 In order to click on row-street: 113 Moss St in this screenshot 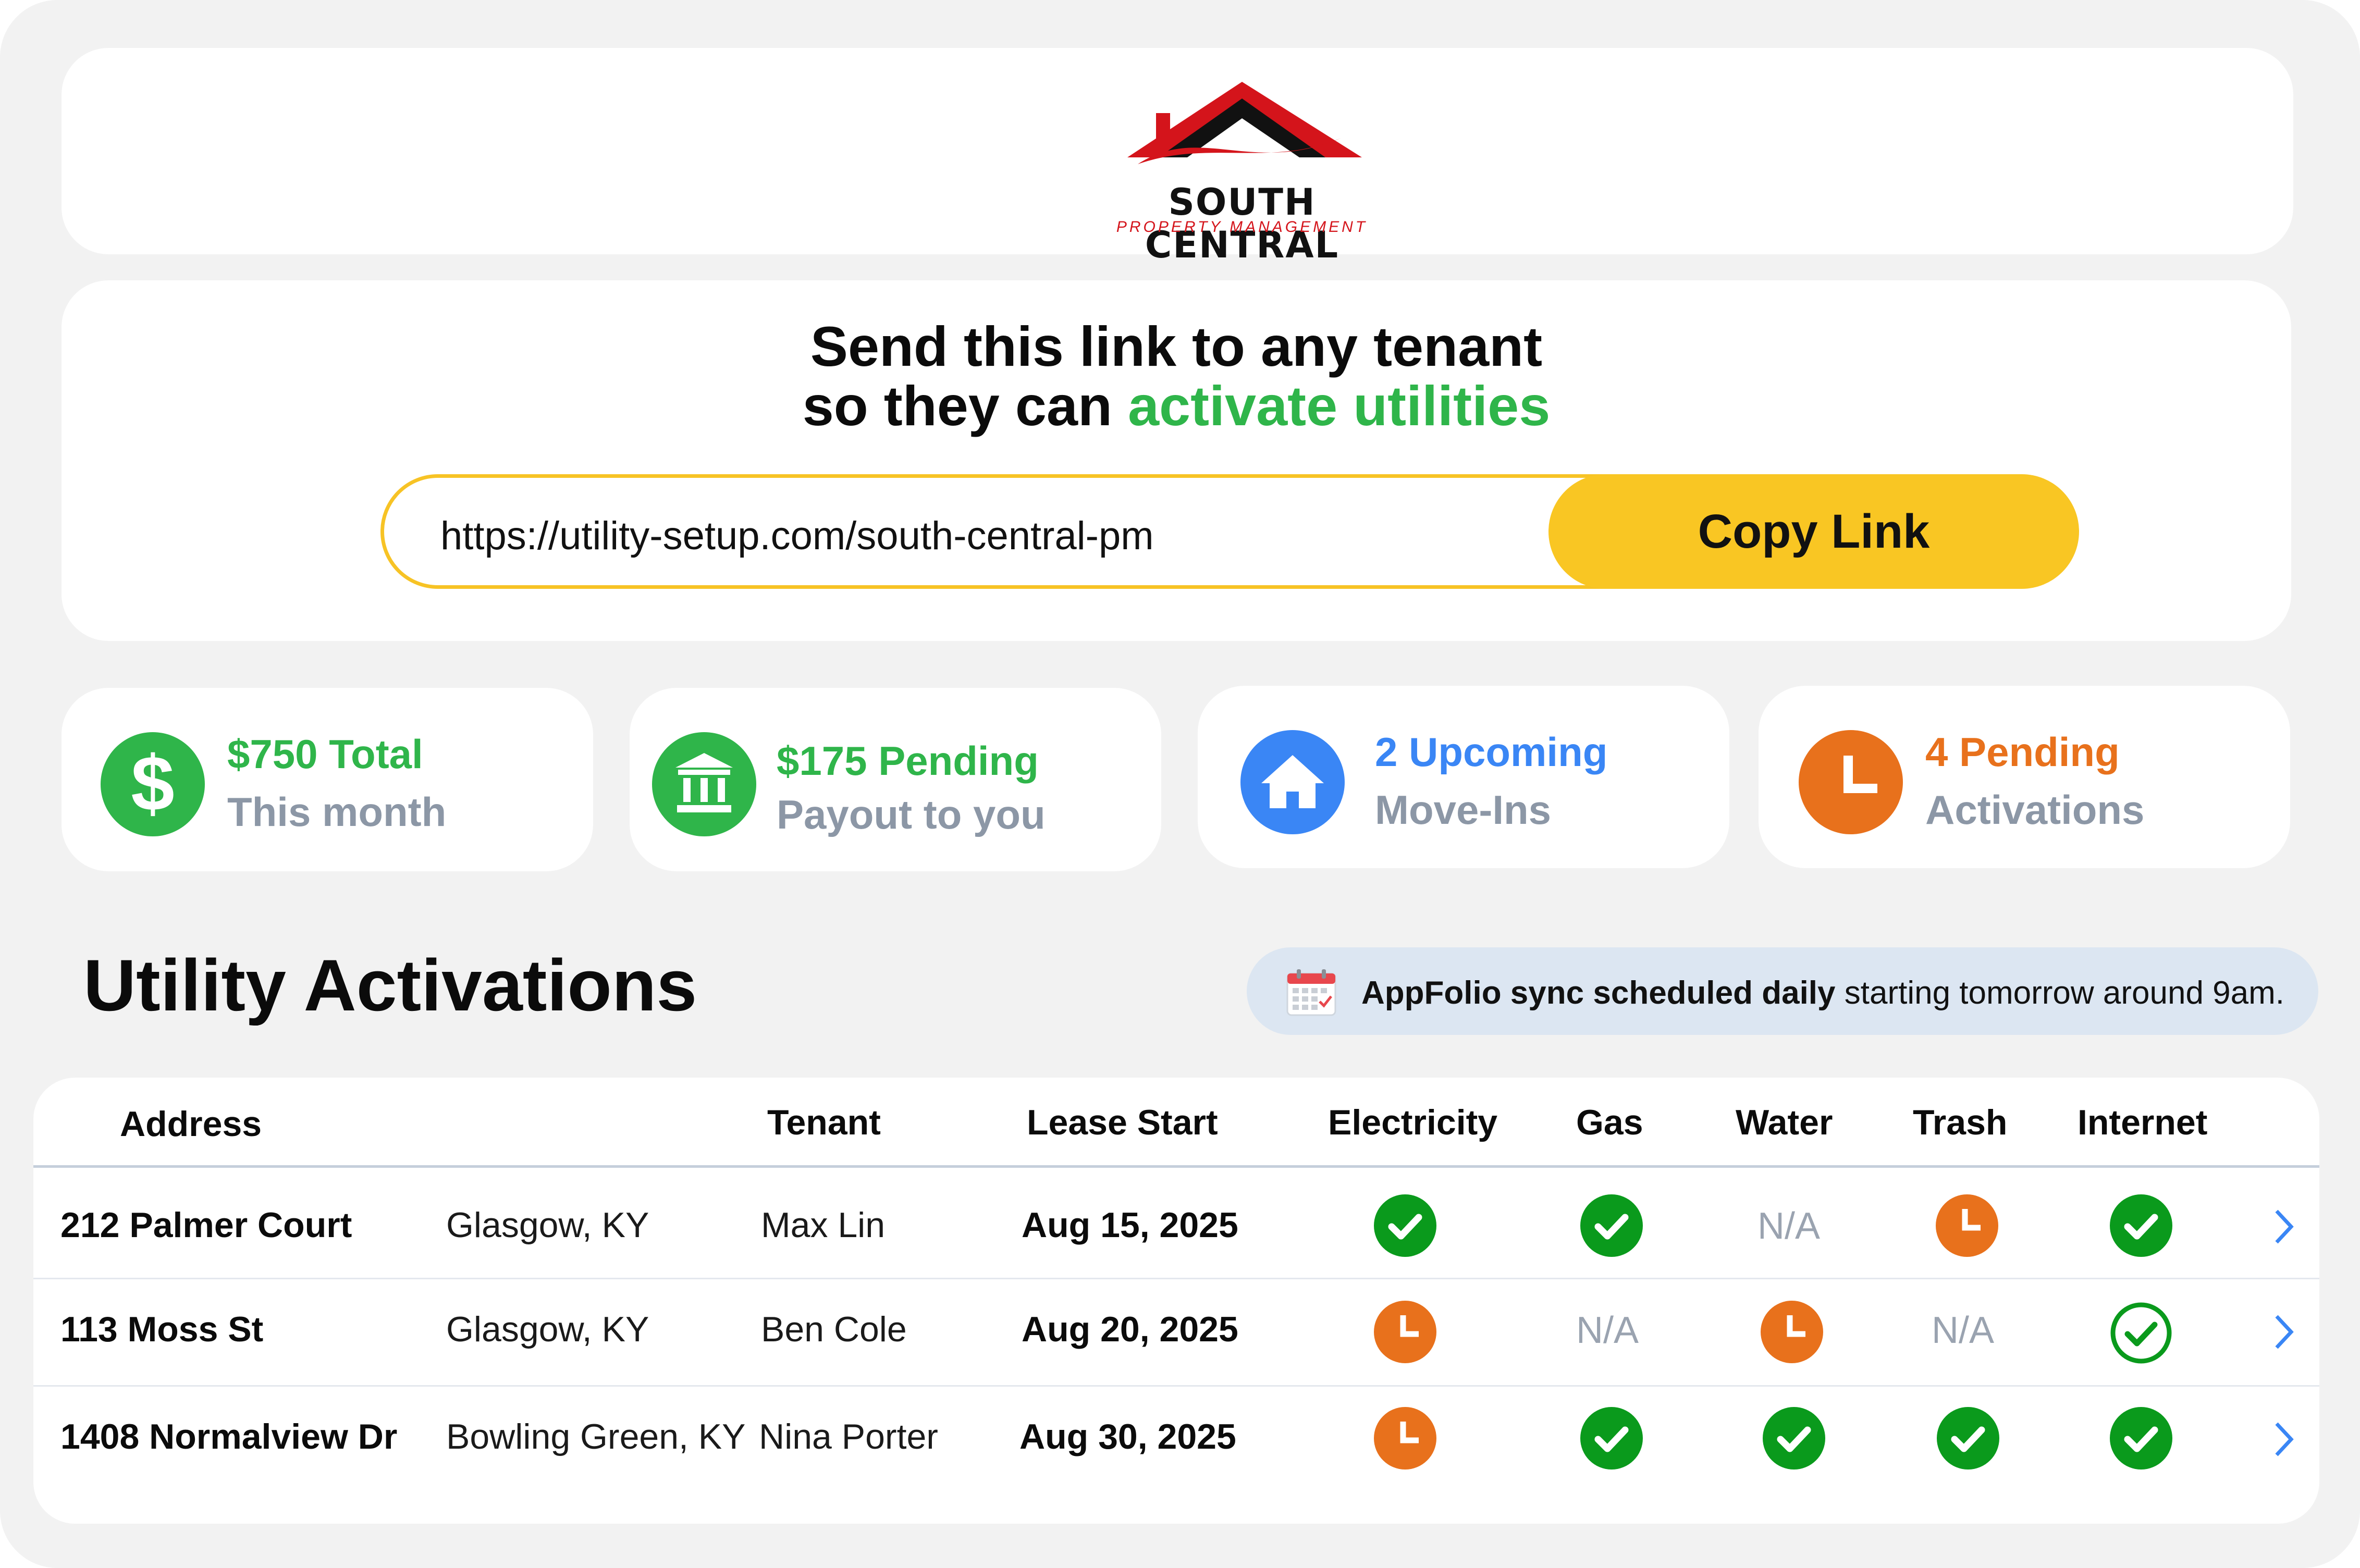, I will do `click(162, 1329)`.